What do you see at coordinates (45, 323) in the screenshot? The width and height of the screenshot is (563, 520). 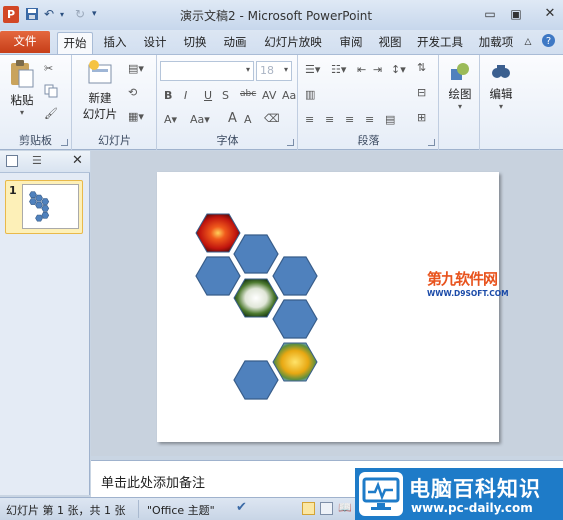 I see `slides-outline-pane: ☰ ✕ 1` at bounding box center [45, 323].